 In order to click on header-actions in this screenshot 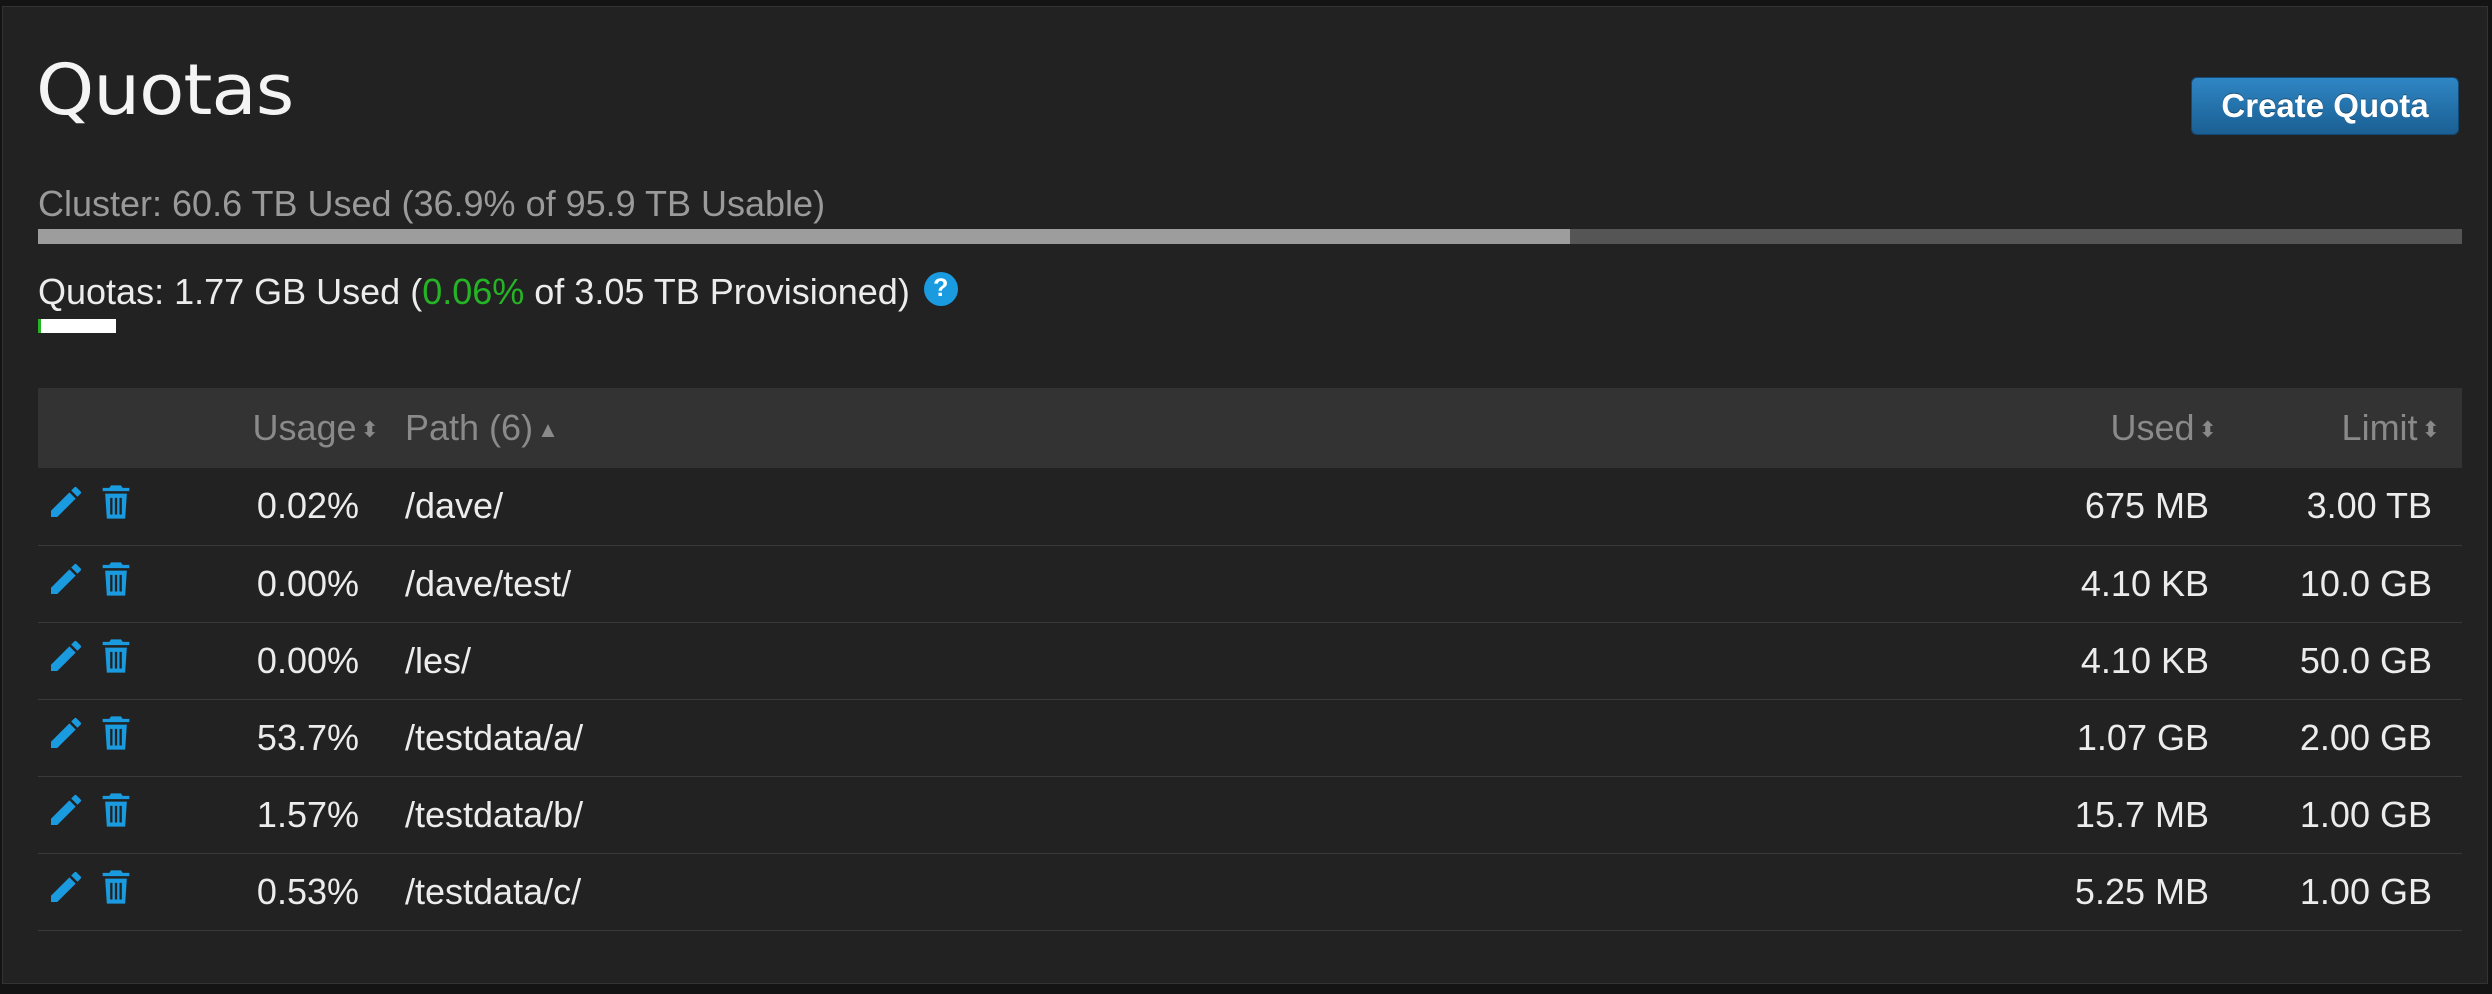, I will do `click(110, 428)`.